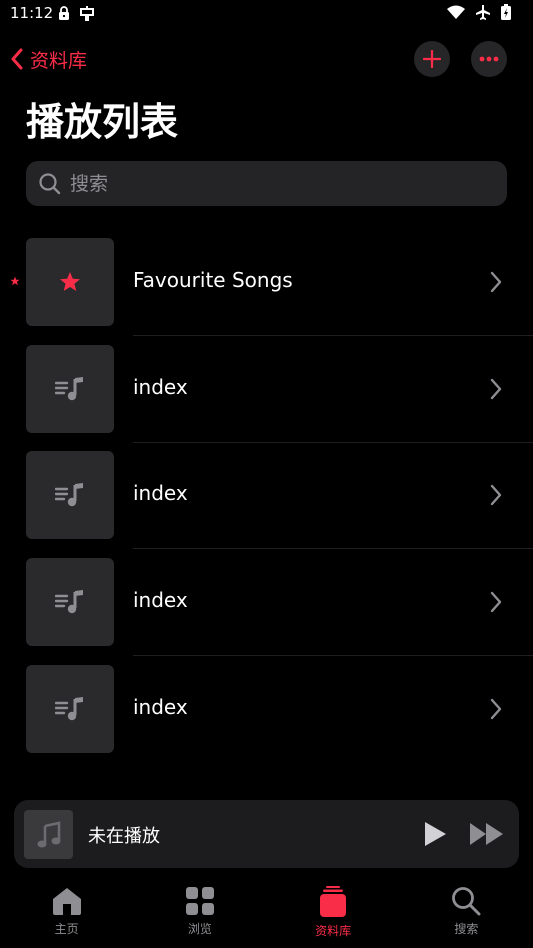 Image resolution: width=533 pixels, height=948 pixels. What do you see at coordinates (287, 183) in the screenshot?
I see `search-input` at bounding box center [287, 183].